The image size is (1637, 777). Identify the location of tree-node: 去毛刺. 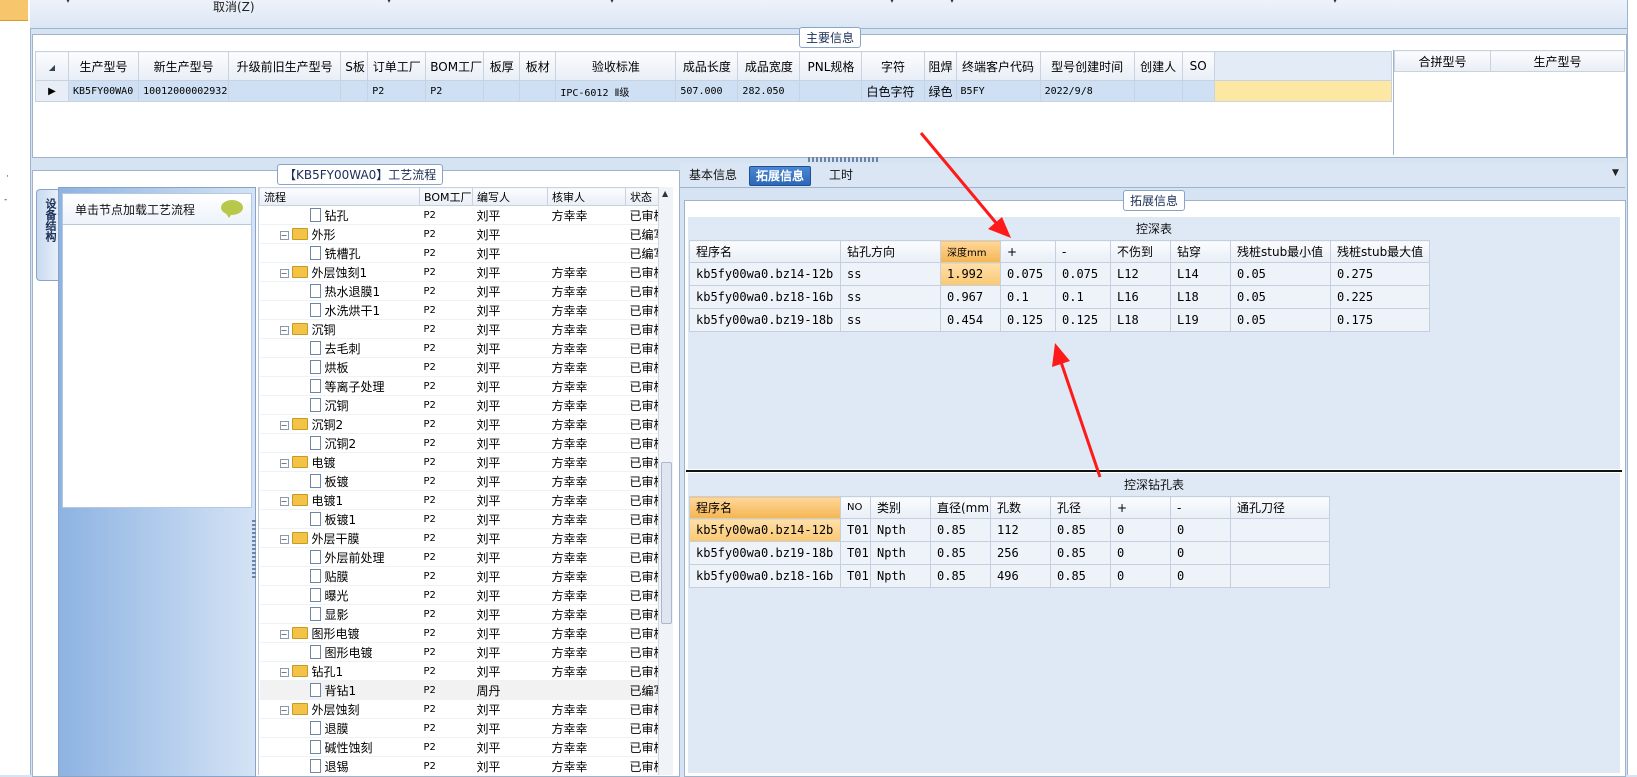
(339, 348).